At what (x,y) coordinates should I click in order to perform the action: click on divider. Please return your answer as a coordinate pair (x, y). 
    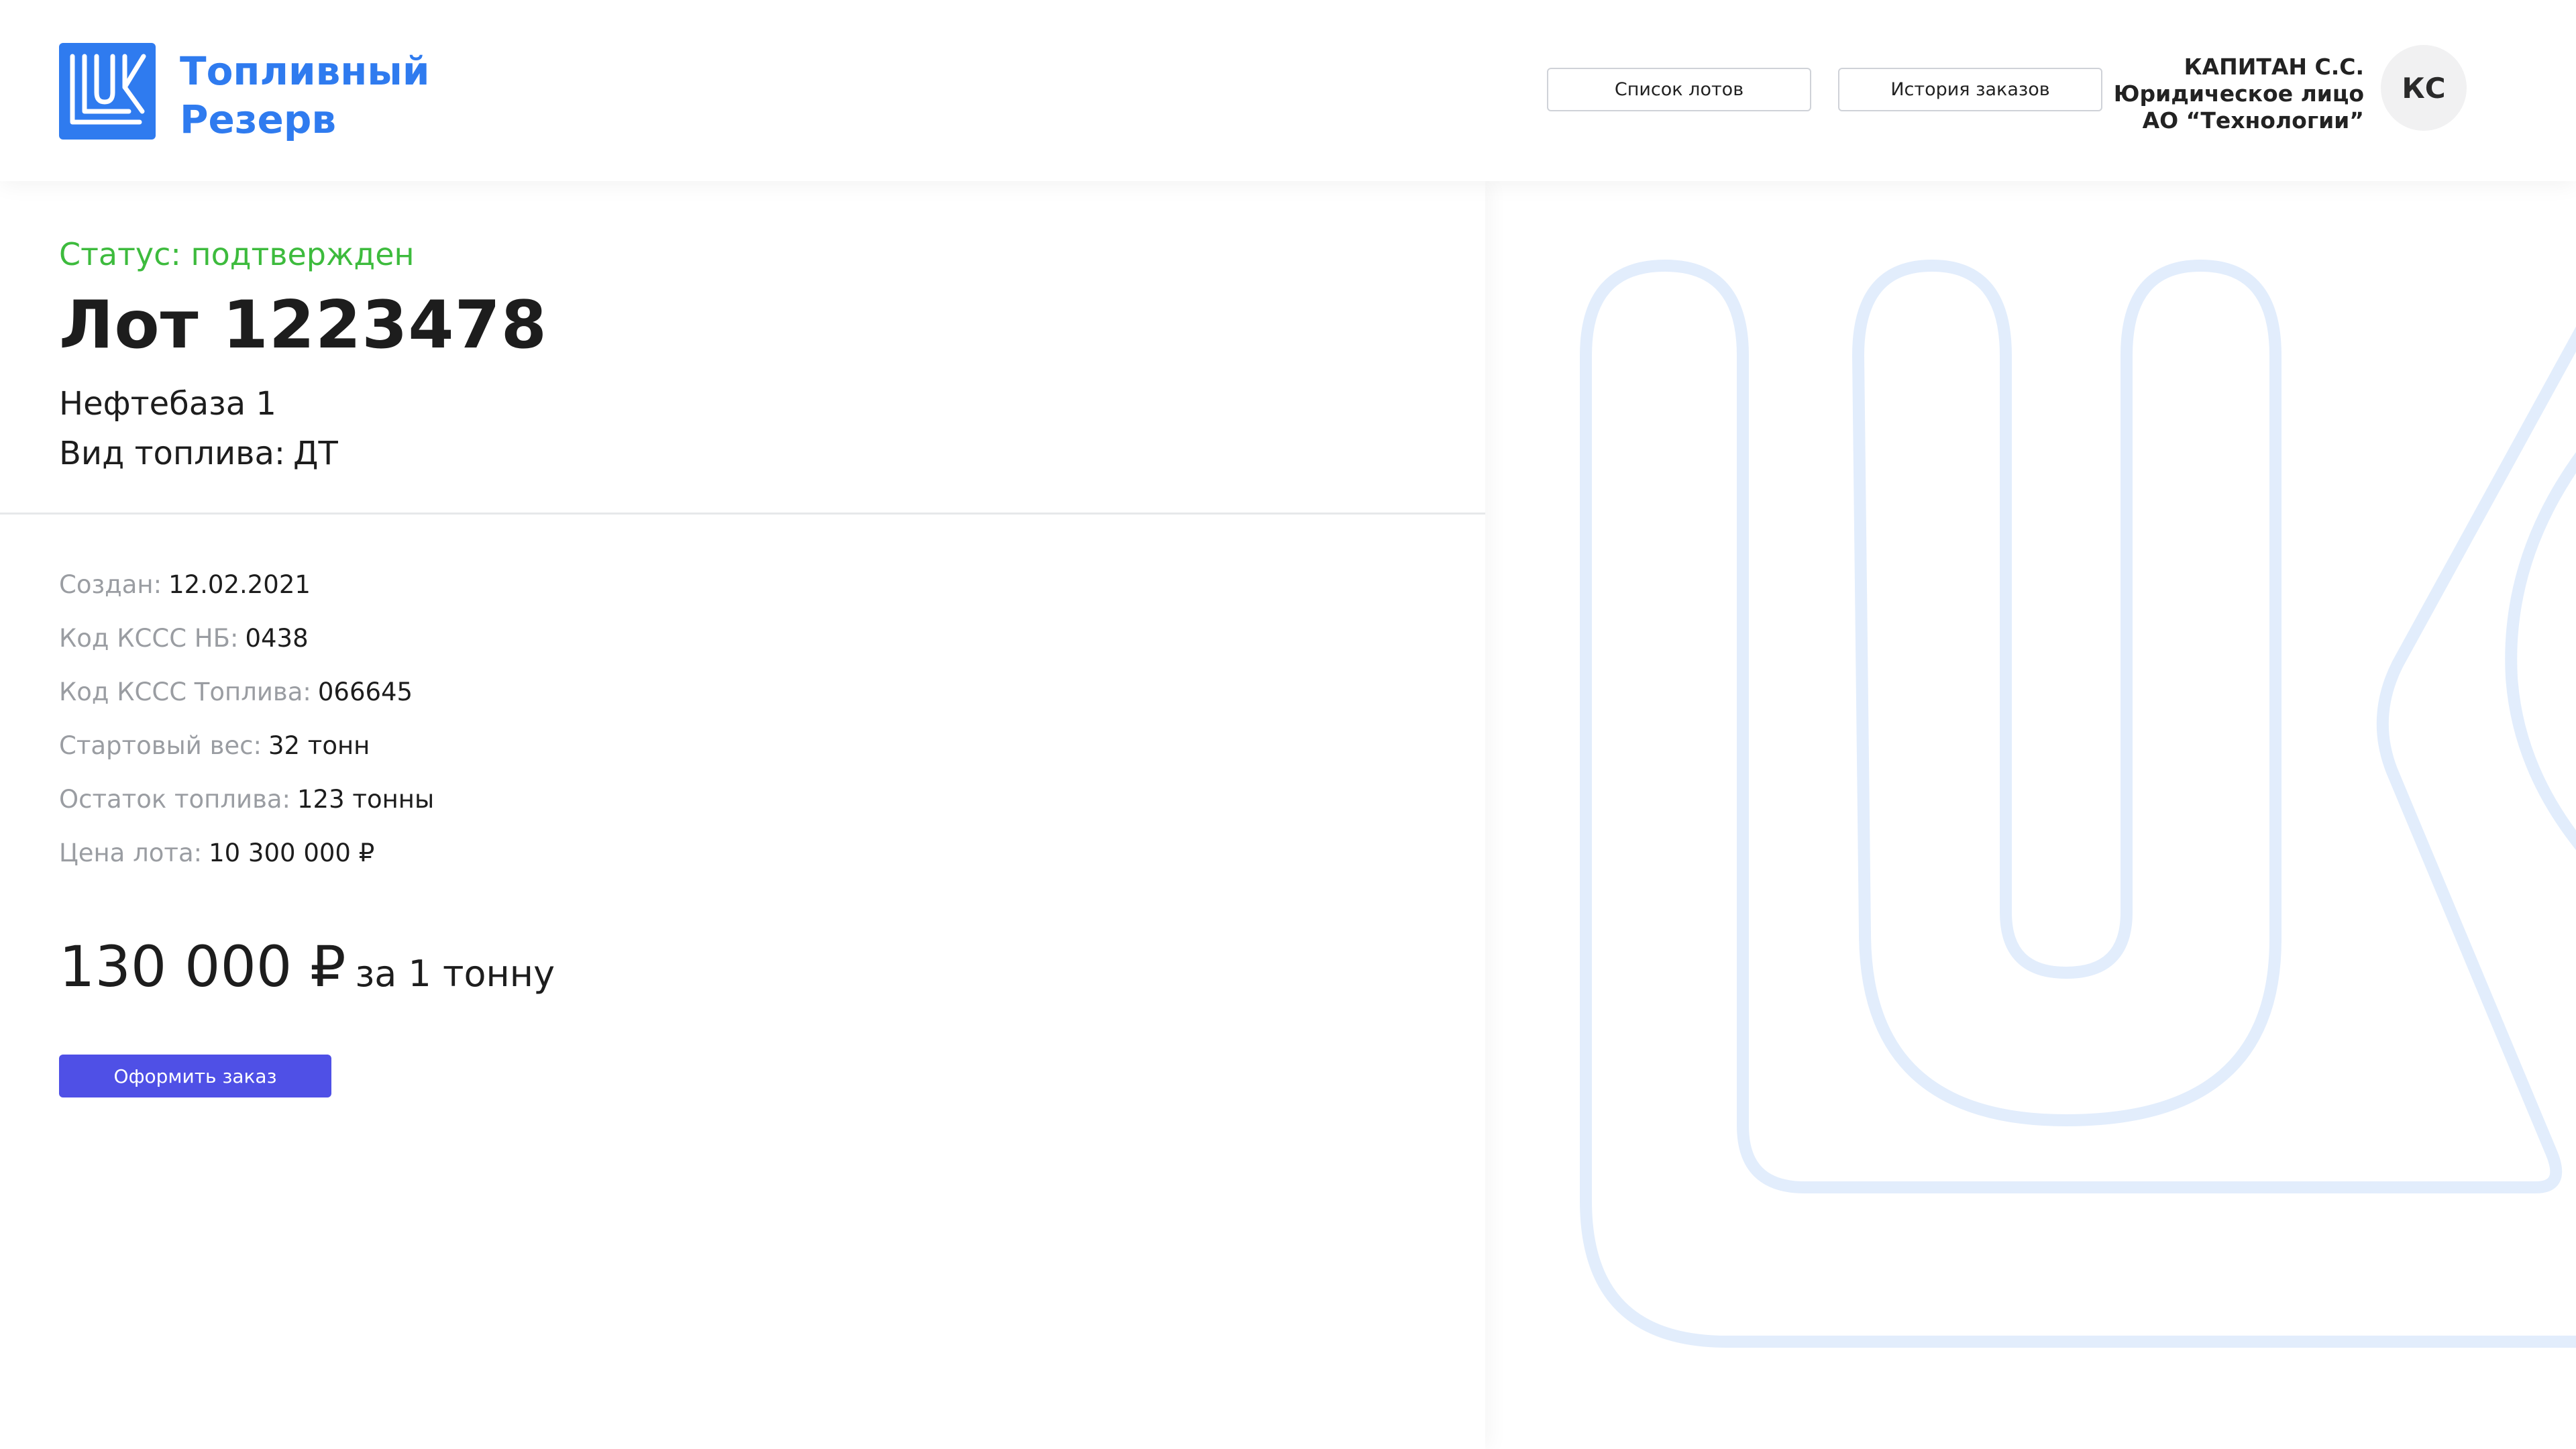
    Looking at the image, I should click on (742, 514).